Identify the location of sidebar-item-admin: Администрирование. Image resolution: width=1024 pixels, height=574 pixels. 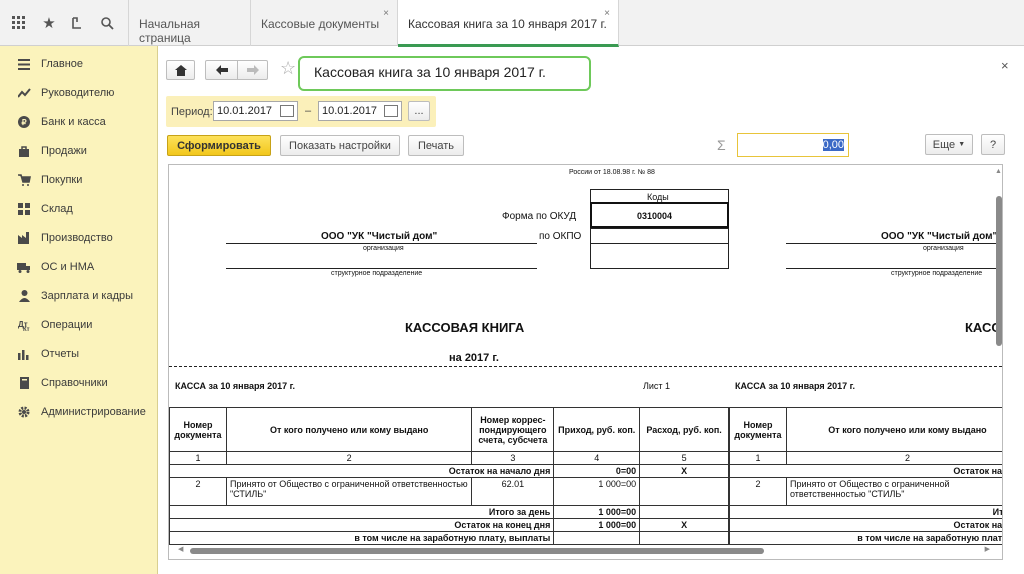
(79, 412).